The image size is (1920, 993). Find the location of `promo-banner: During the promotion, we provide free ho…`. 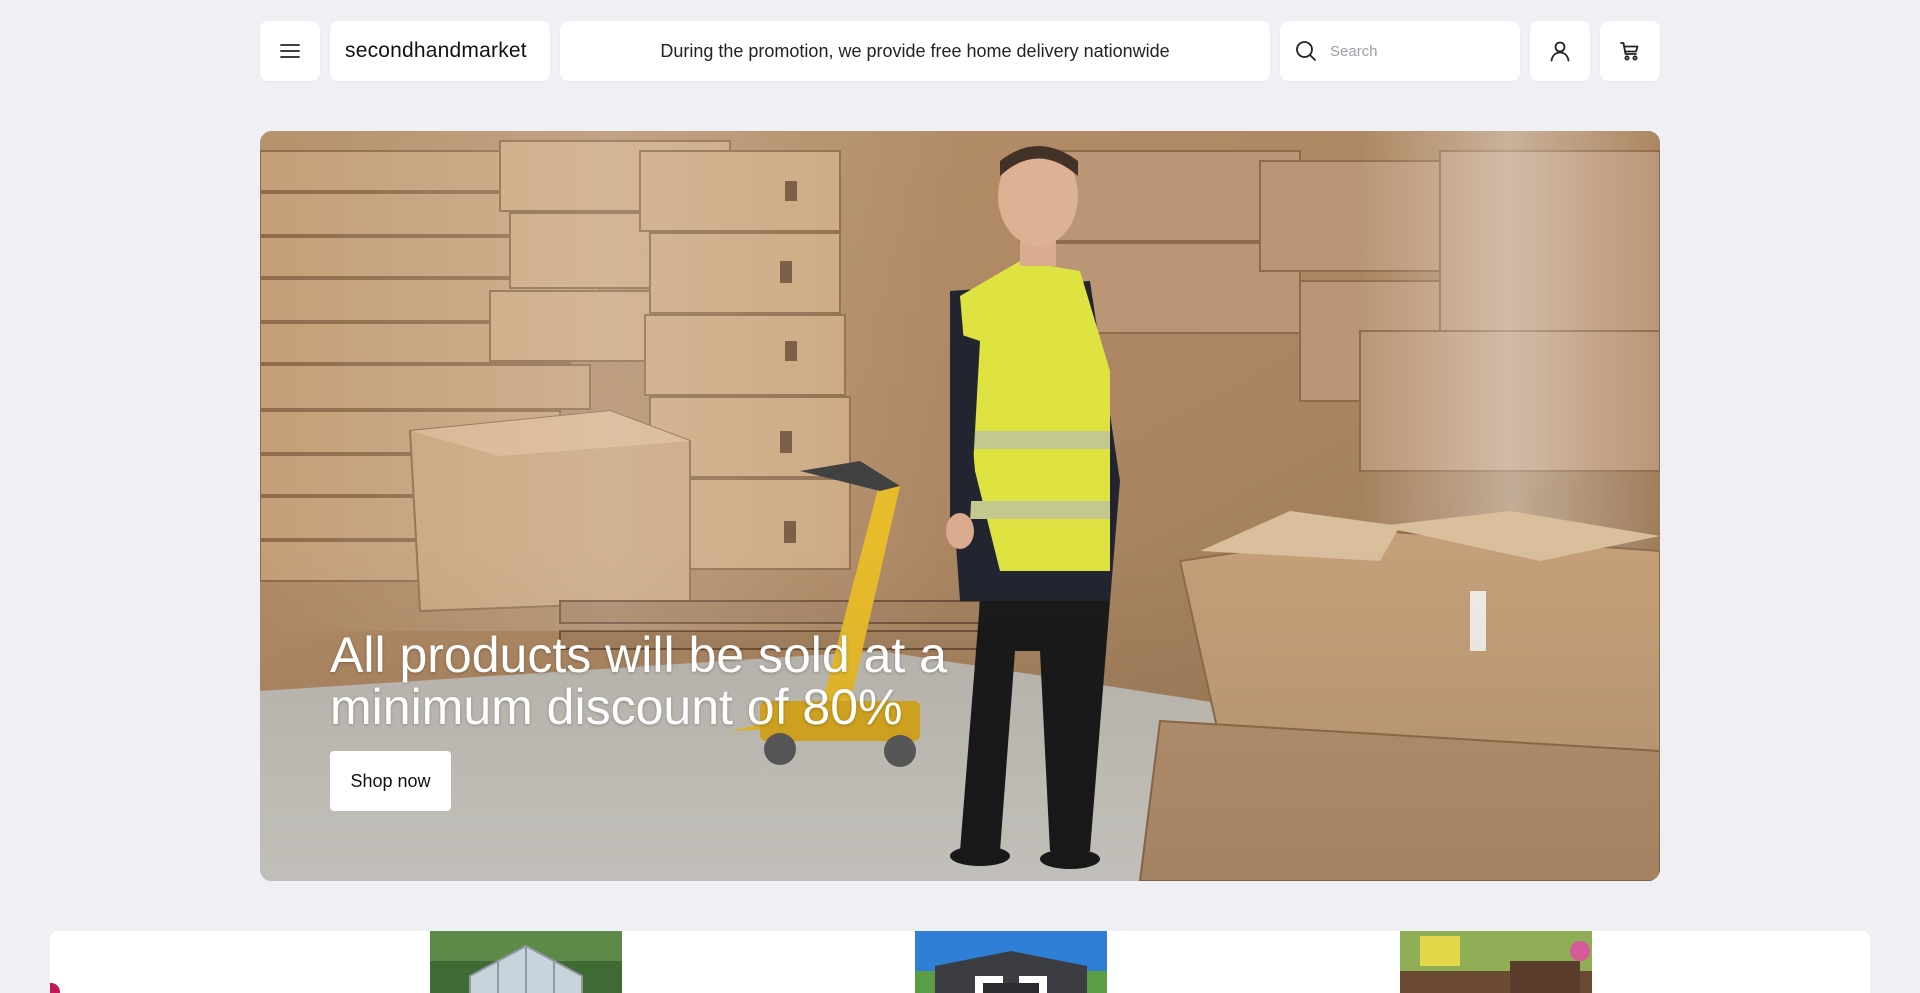

promo-banner: During the promotion, we provide free ho… is located at coordinates (915, 51).